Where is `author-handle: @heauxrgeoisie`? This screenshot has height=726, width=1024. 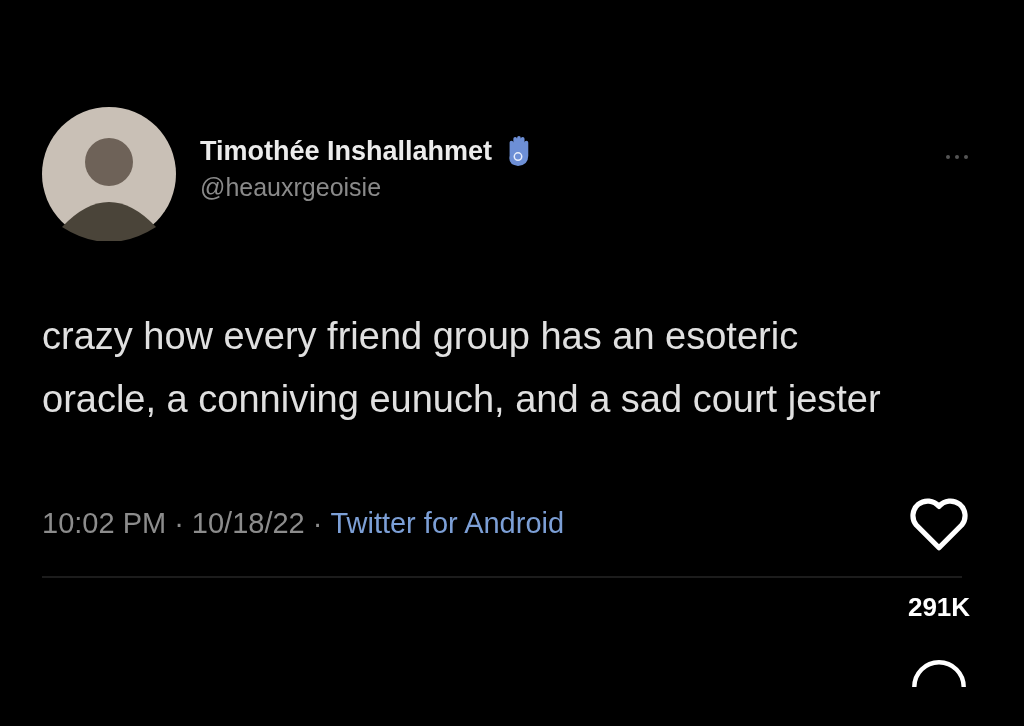 author-handle: @heauxrgeoisie is located at coordinates (291, 187).